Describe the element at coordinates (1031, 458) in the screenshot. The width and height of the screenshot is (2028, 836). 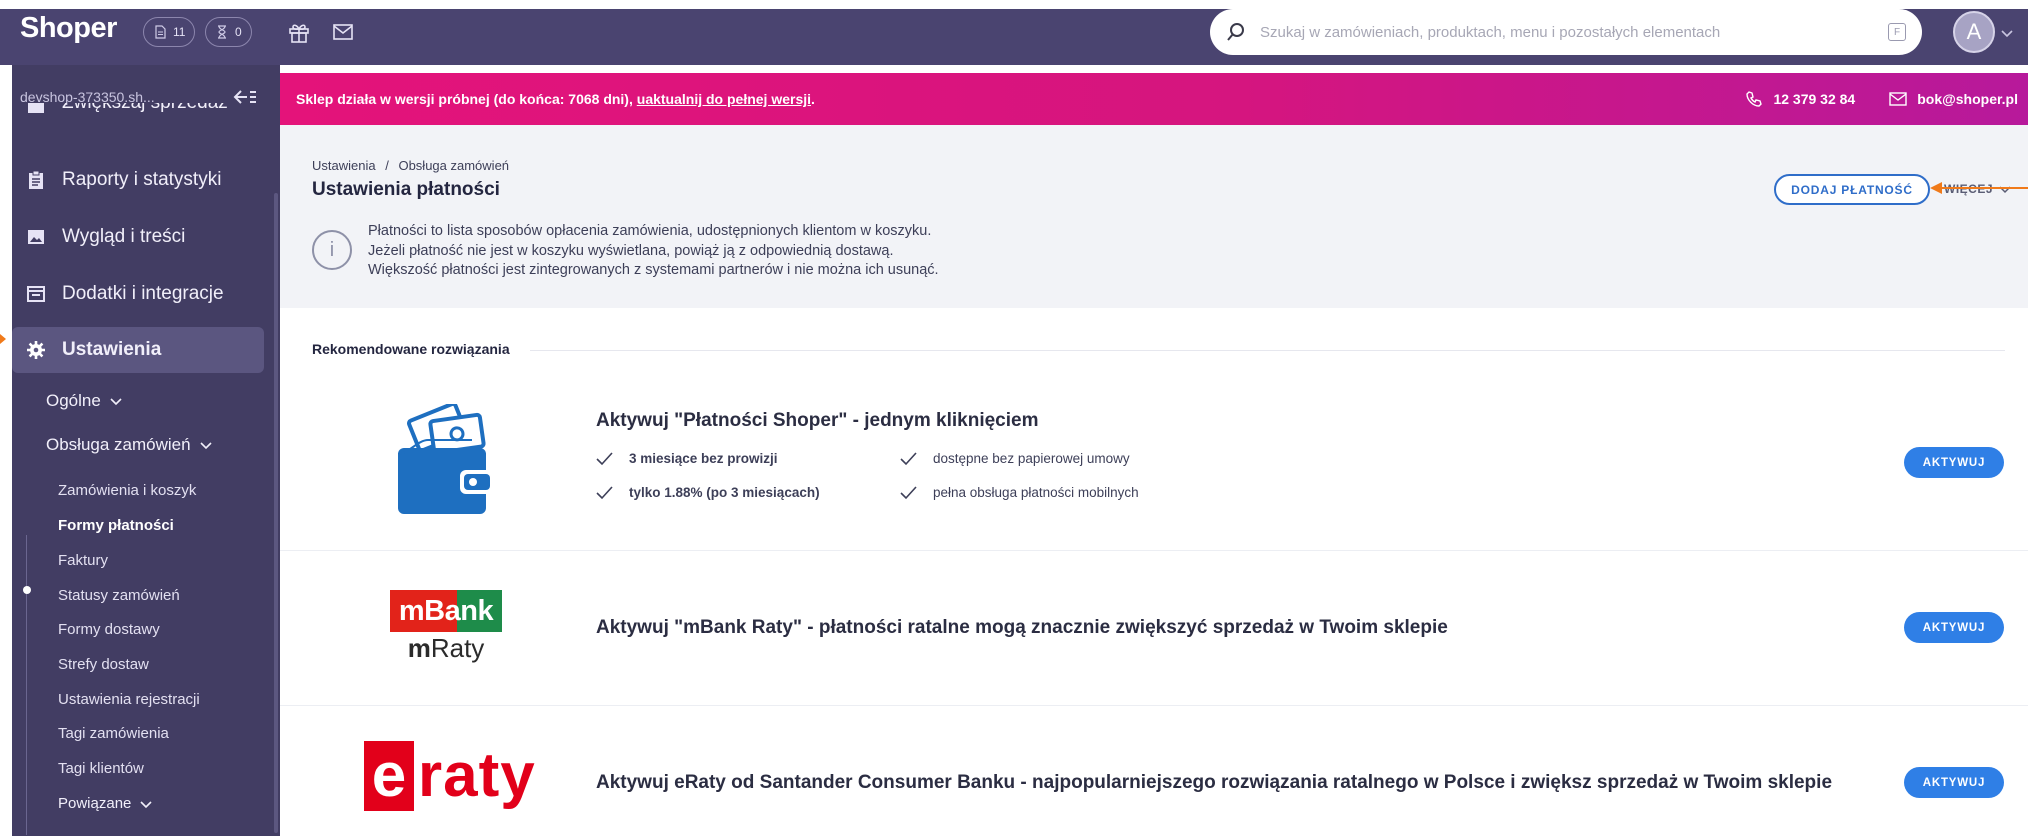
I see `feature-label: dostępne bez papierowej umowy` at that location.